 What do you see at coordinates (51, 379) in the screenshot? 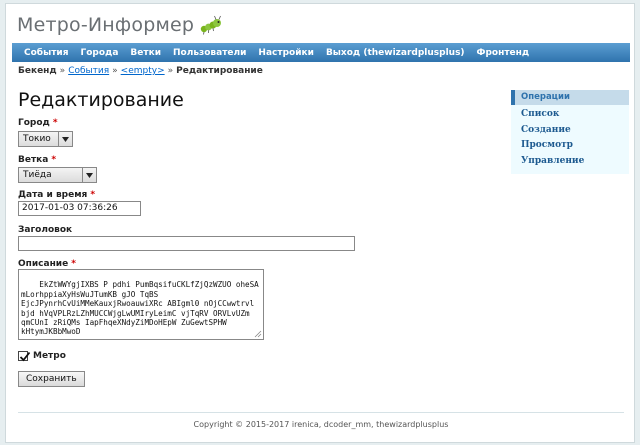
I see `save-button: Сохранить` at bounding box center [51, 379].